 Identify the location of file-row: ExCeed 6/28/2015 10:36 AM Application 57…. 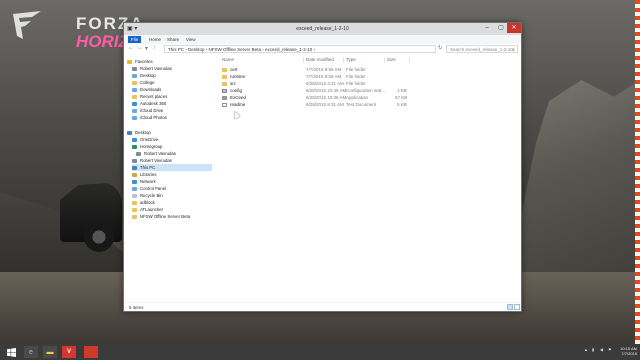
(369, 97).